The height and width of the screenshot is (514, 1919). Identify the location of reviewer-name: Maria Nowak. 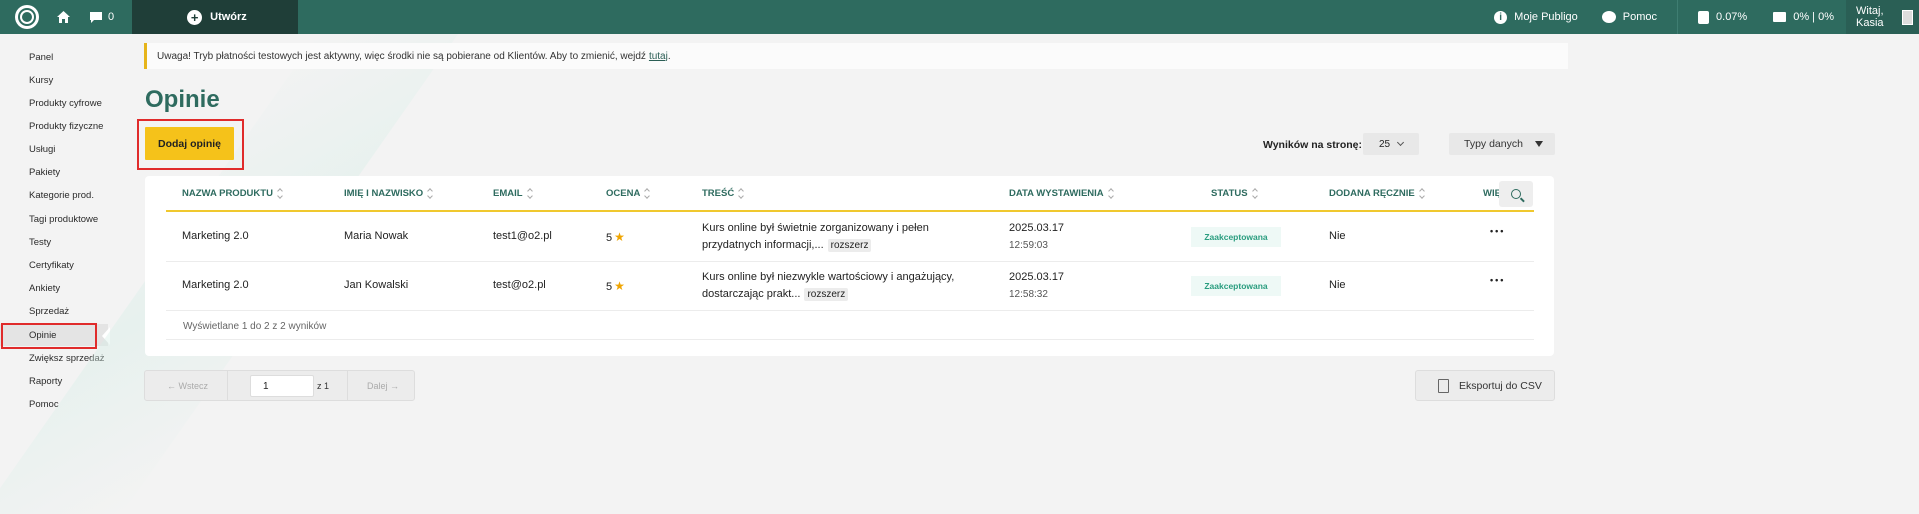
(376, 236).